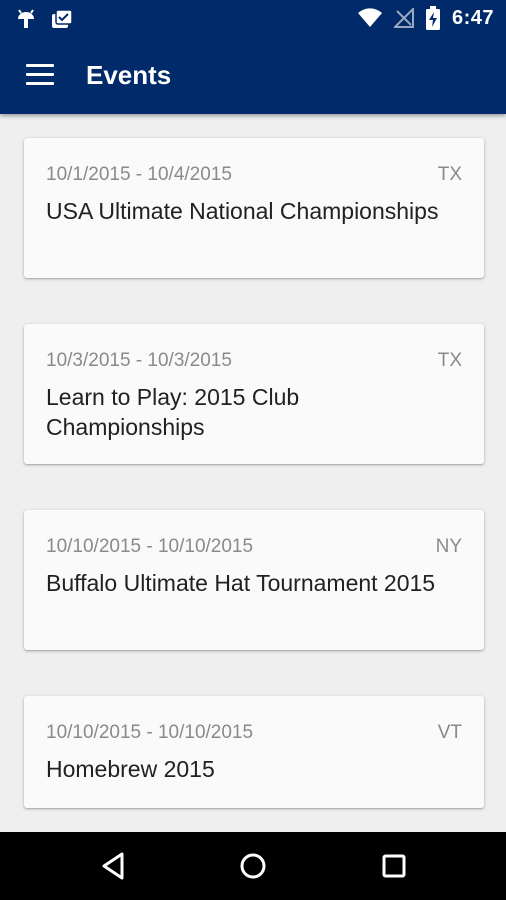 This screenshot has width=506, height=900. Describe the element at coordinates (40, 75) in the screenshot. I see `menu-icon` at that location.